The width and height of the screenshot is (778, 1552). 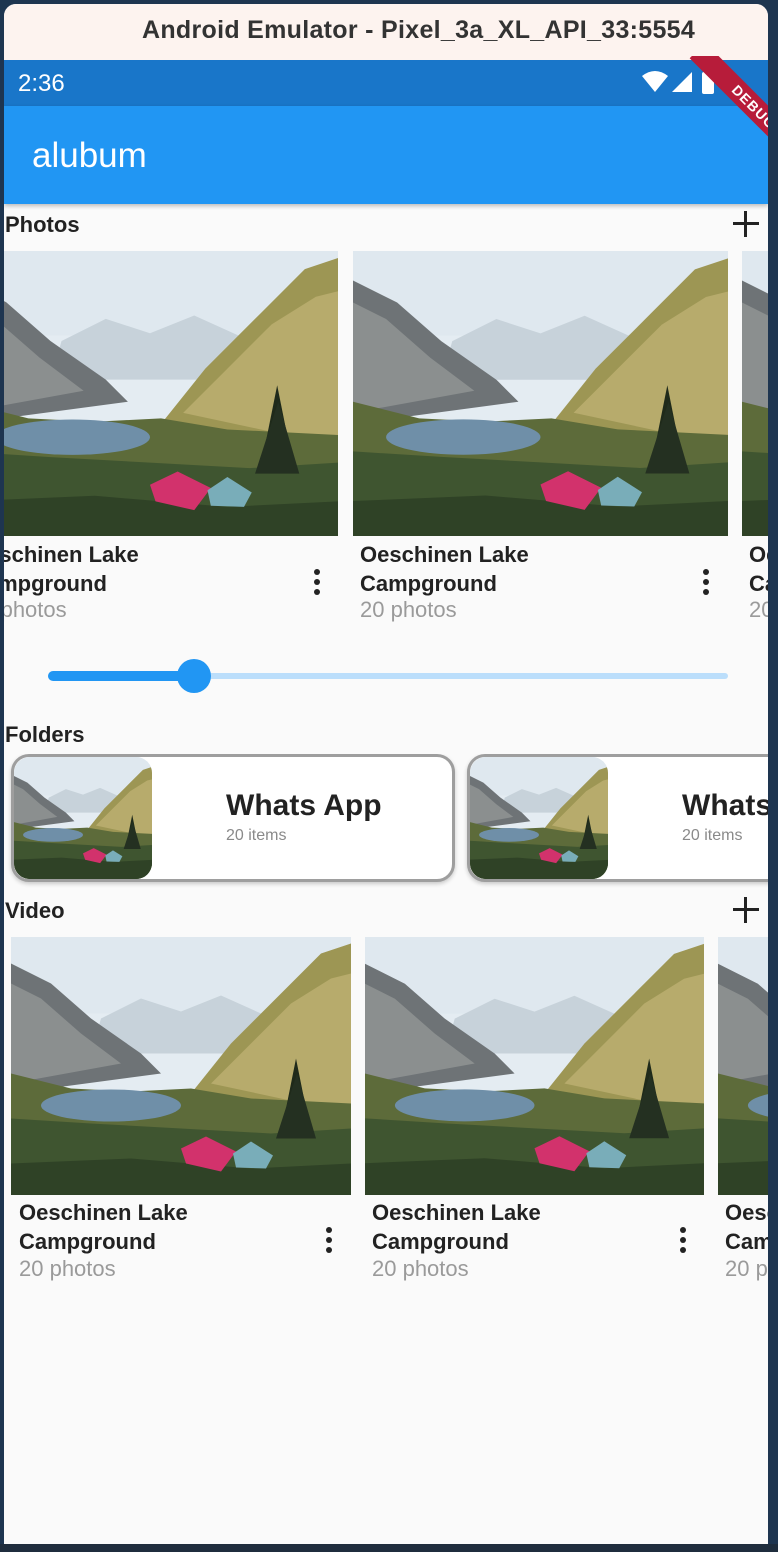 What do you see at coordinates (655, 81) in the screenshot?
I see `wifi-icon` at bounding box center [655, 81].